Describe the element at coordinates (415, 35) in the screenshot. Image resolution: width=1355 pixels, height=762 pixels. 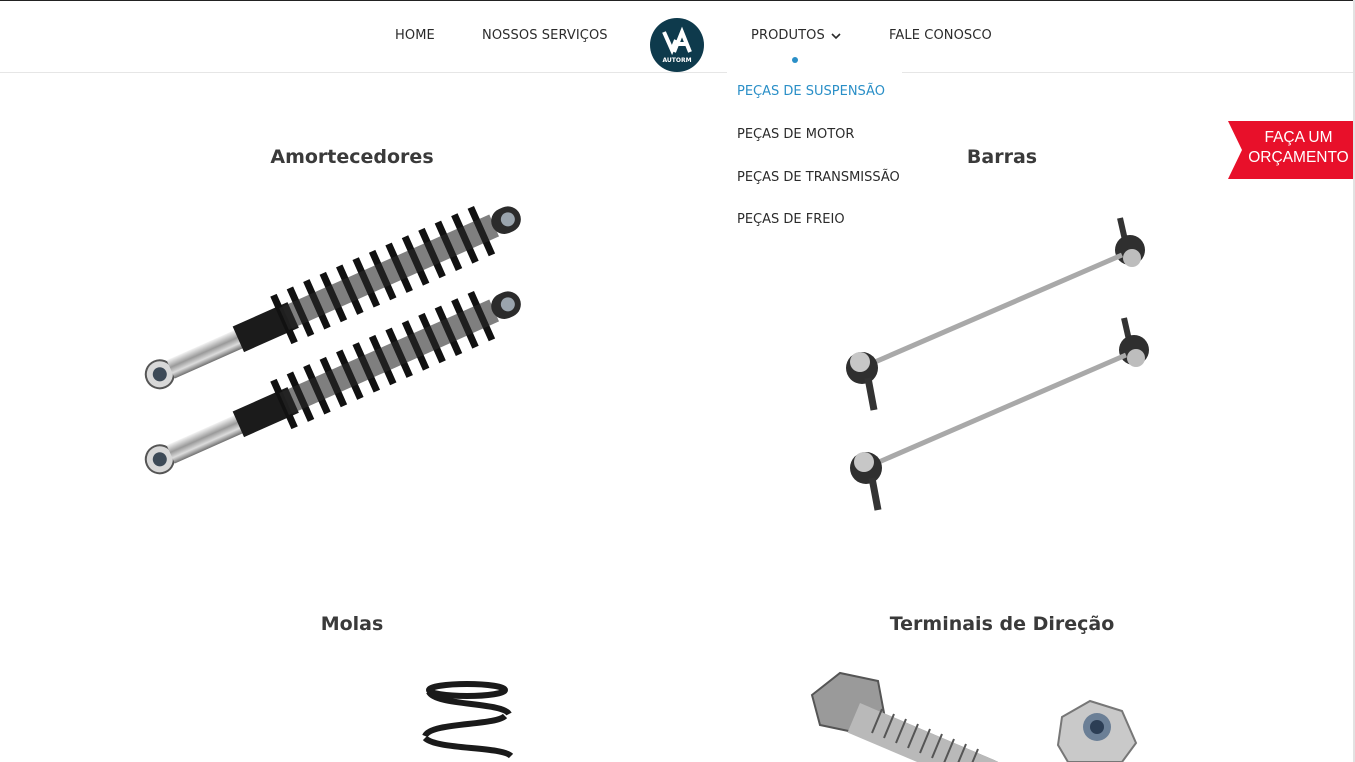
I see `nav-home: HOME` at that location.